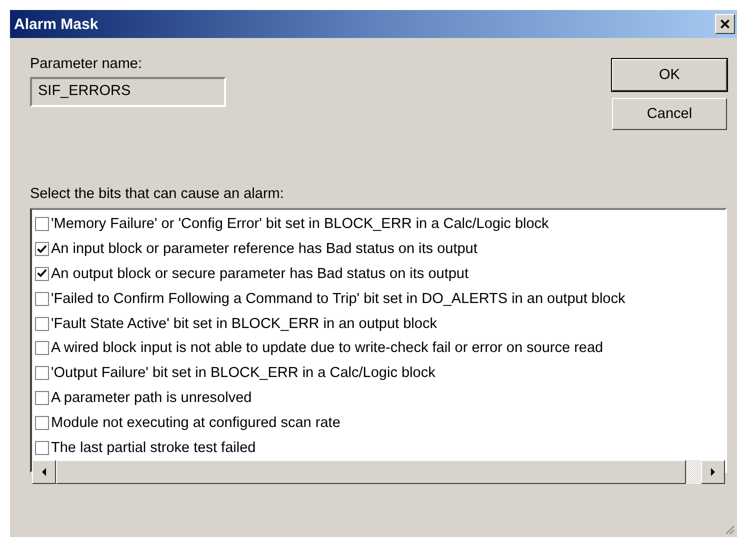 The height and width of the screenshot is (537, 737). What do you see at coordinates (244, 324) in the screenshot?
I see `option-label: 'Fault State Active' bit set in BLOCK_ERR in an output block` at bounding box center [244, 324].